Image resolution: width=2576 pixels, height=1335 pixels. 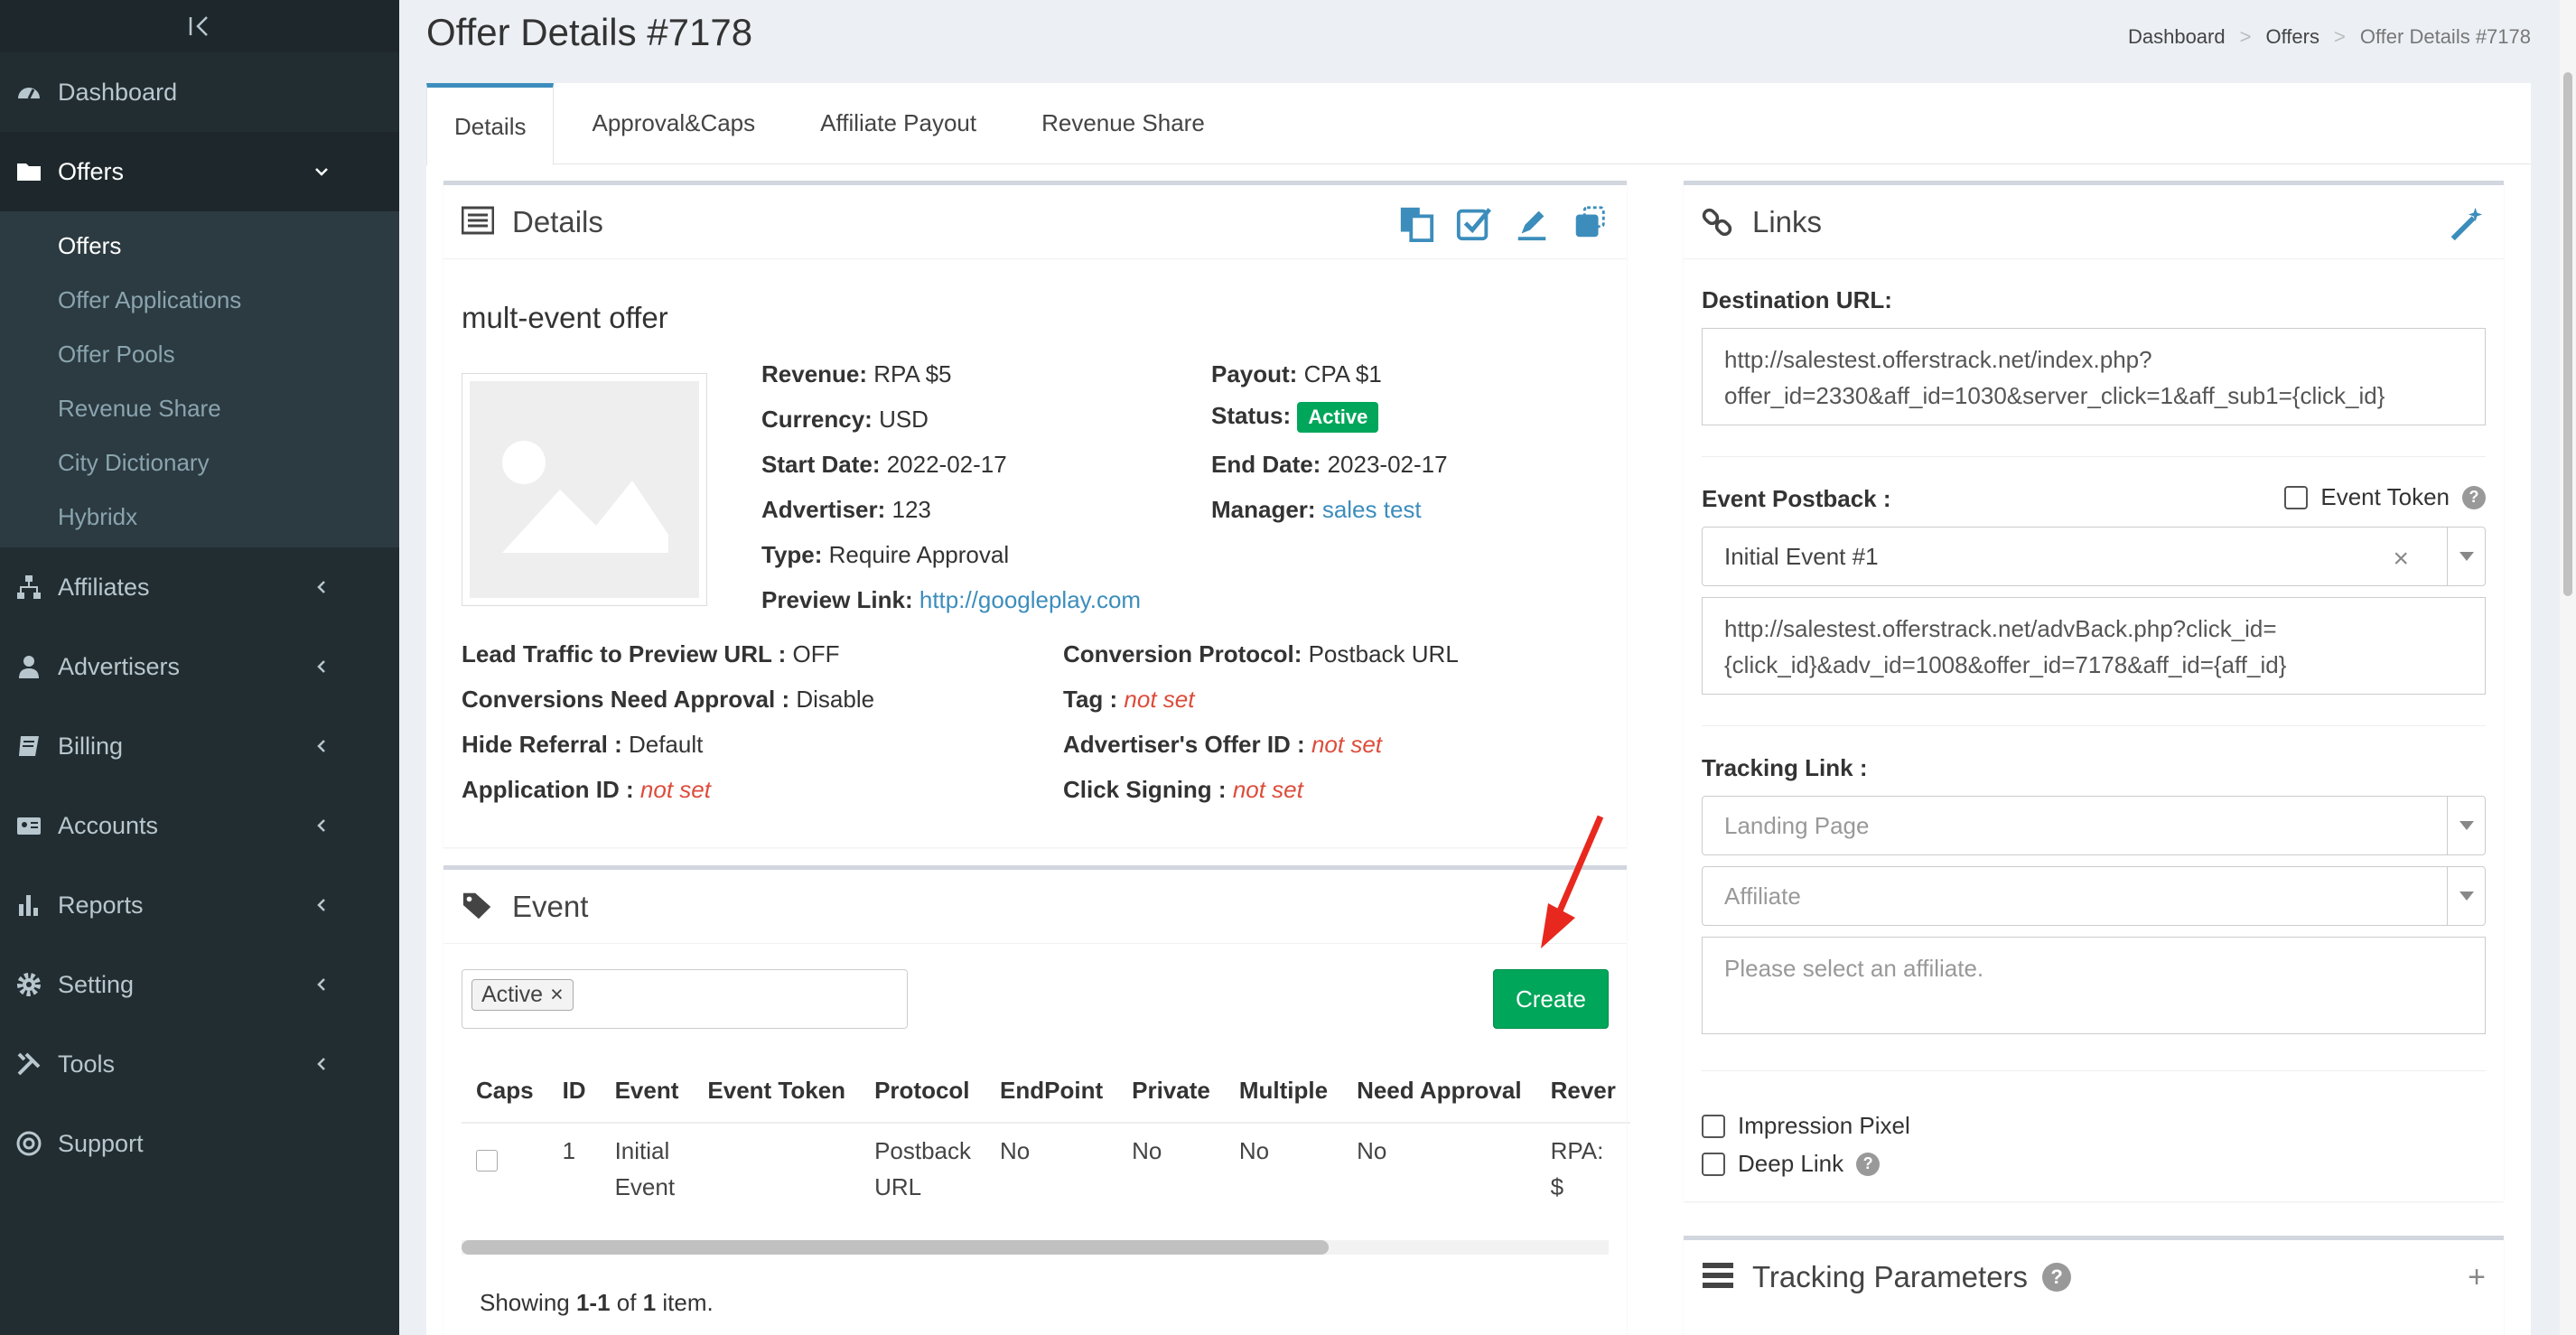 I want to click on remove-tag-icon: ×, so click(x=557, y=995).